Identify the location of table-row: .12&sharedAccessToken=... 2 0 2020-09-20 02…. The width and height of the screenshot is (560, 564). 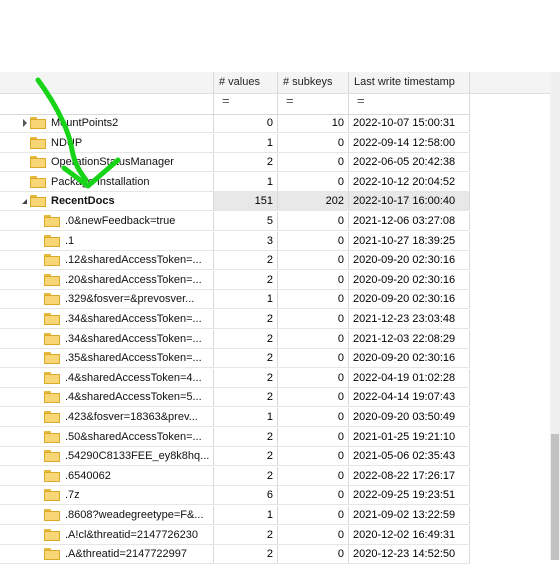
(235, 261).